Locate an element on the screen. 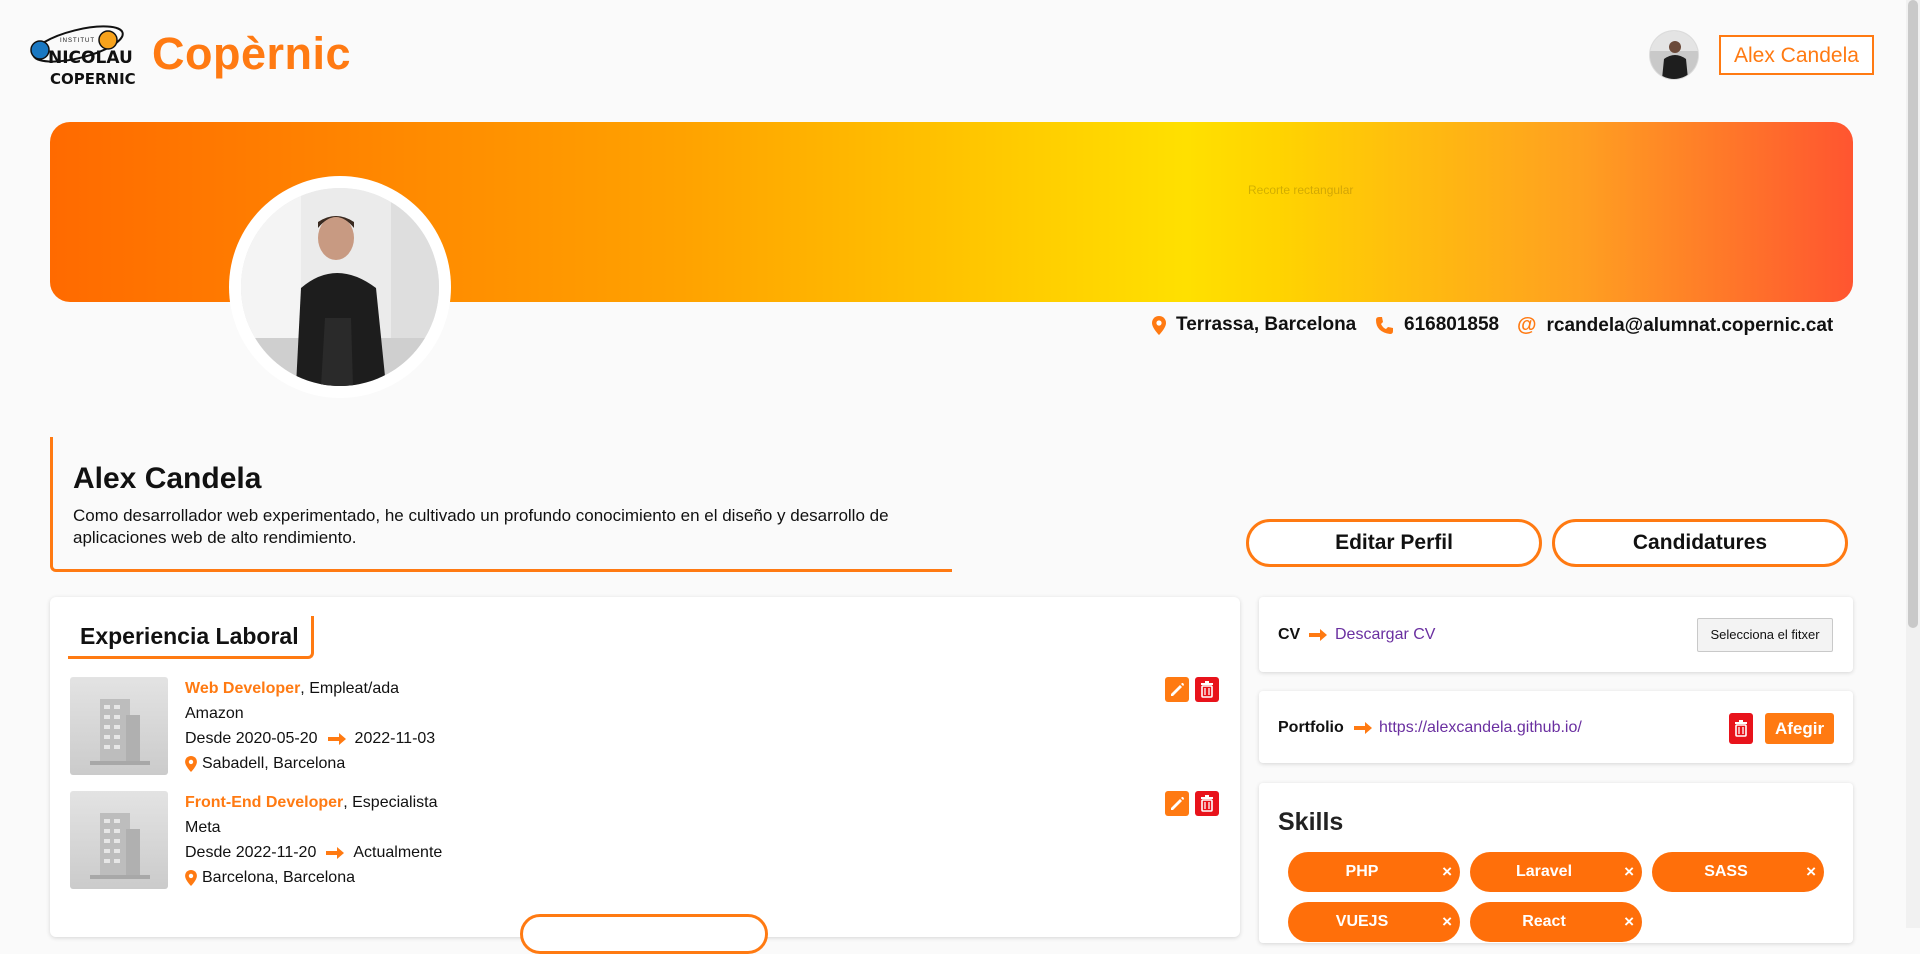 The image size is (1920, 954). experience-location-text: Sabadell, Barcelona is located at coordinates (274, 763).